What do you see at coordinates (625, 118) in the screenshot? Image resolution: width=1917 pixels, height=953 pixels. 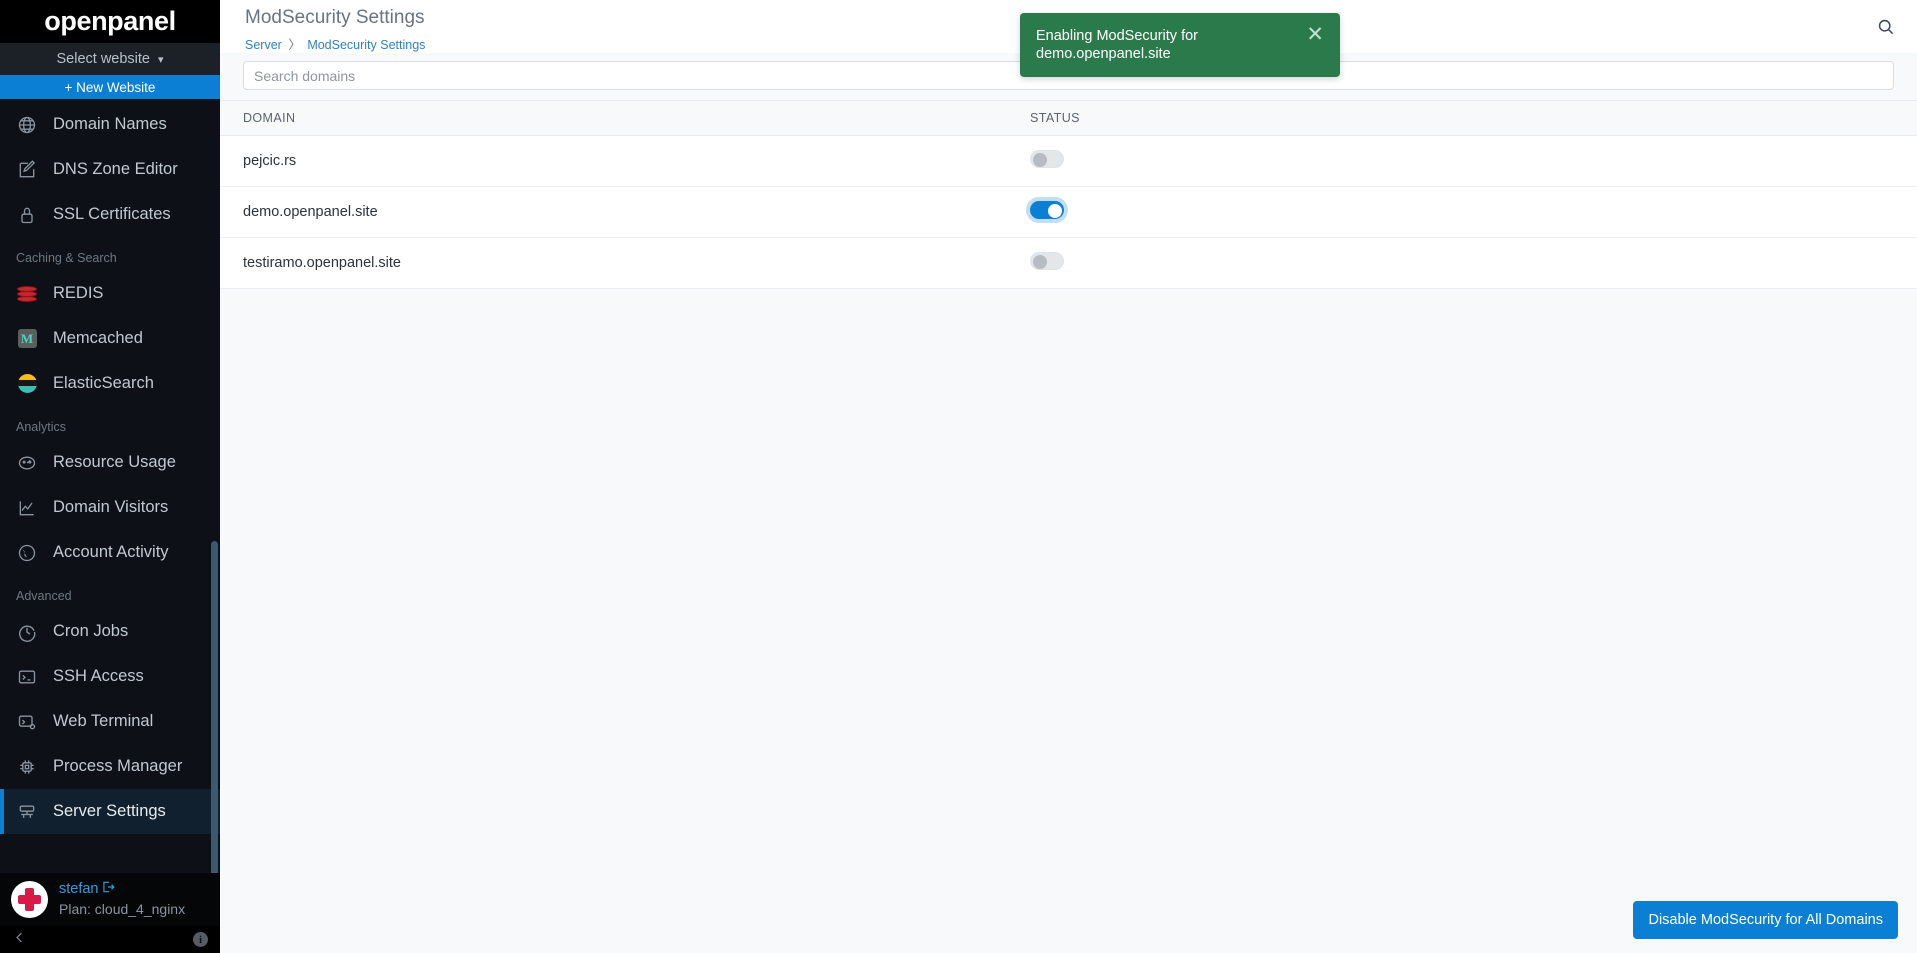 I see `column-header-domain: DOMAIN` at bounding box center [625, 118].